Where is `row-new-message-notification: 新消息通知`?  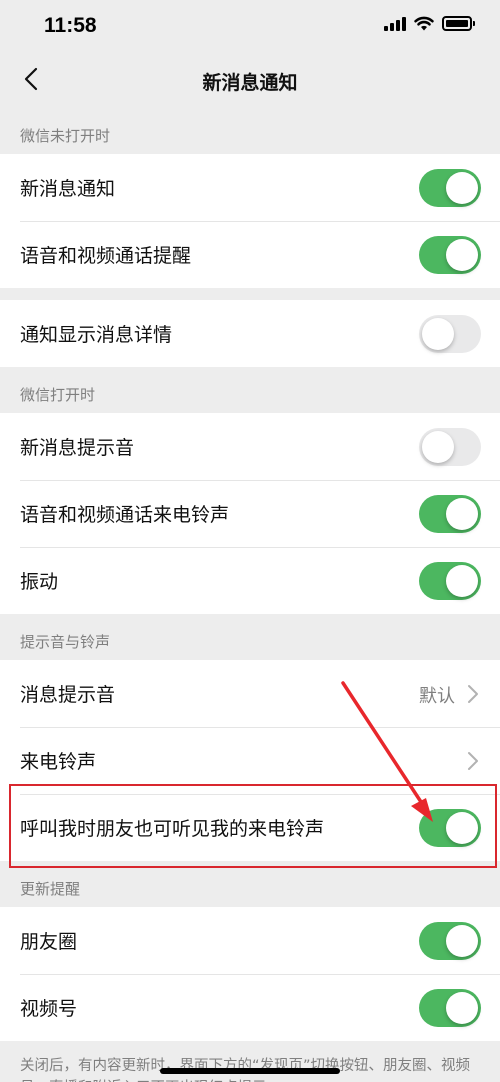
row-new-message-notification: 新消息通知 is located at coordinates (250, 187).